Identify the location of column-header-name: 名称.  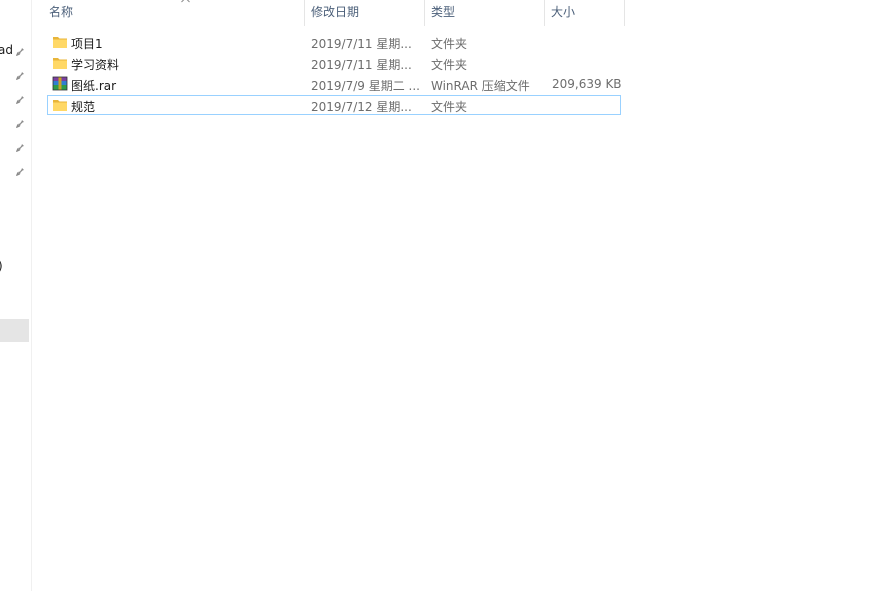
(174, 13).